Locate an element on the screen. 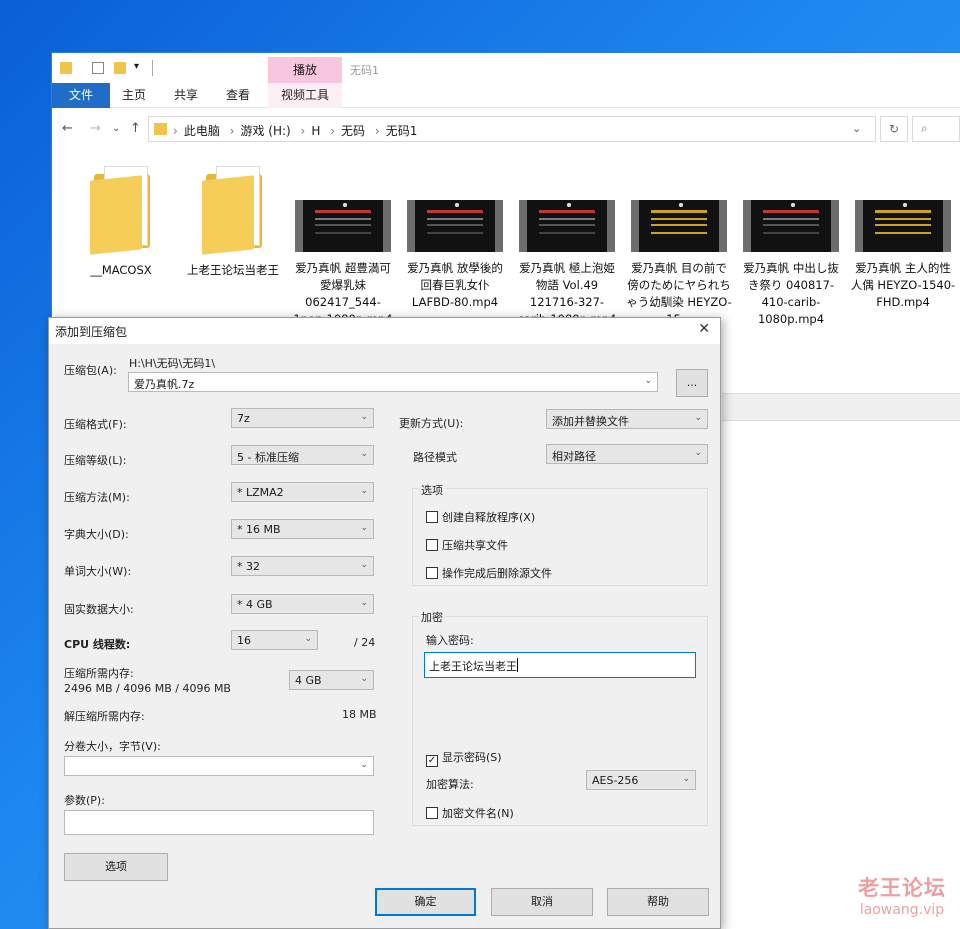 The image size is (960, 929). update-mode-select: 添加并替换文件 ⌄ is located at coordinates (627, 419).